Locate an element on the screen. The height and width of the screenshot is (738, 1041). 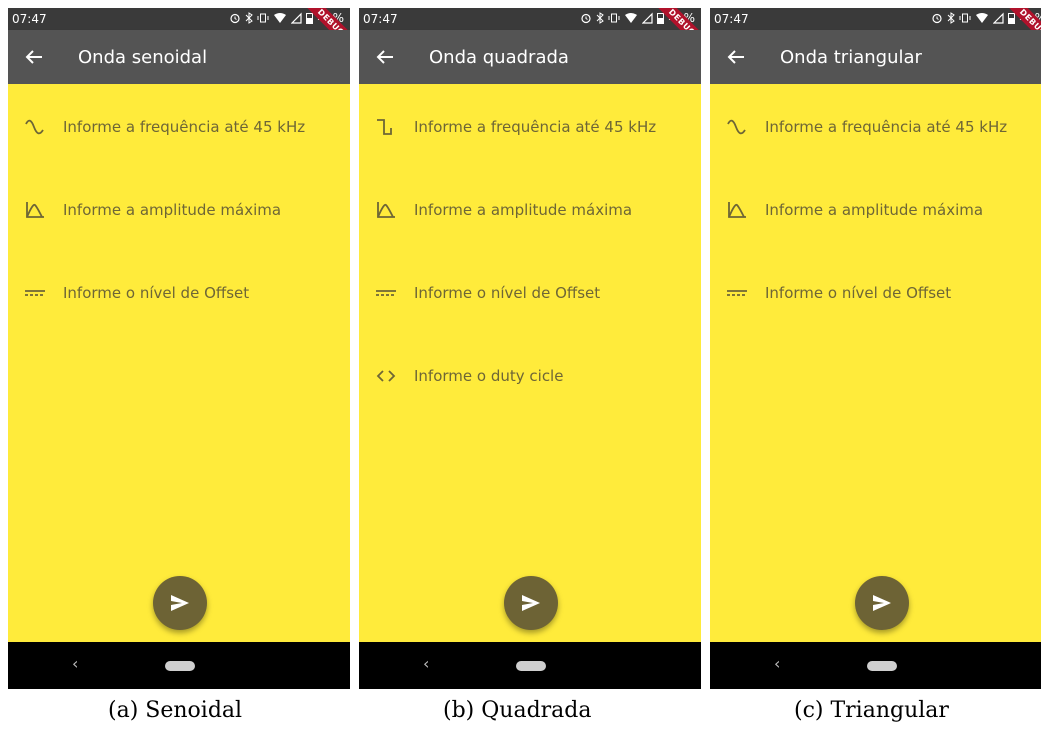
app-bar: Onda quadrada is located at coordinates (530, 57).